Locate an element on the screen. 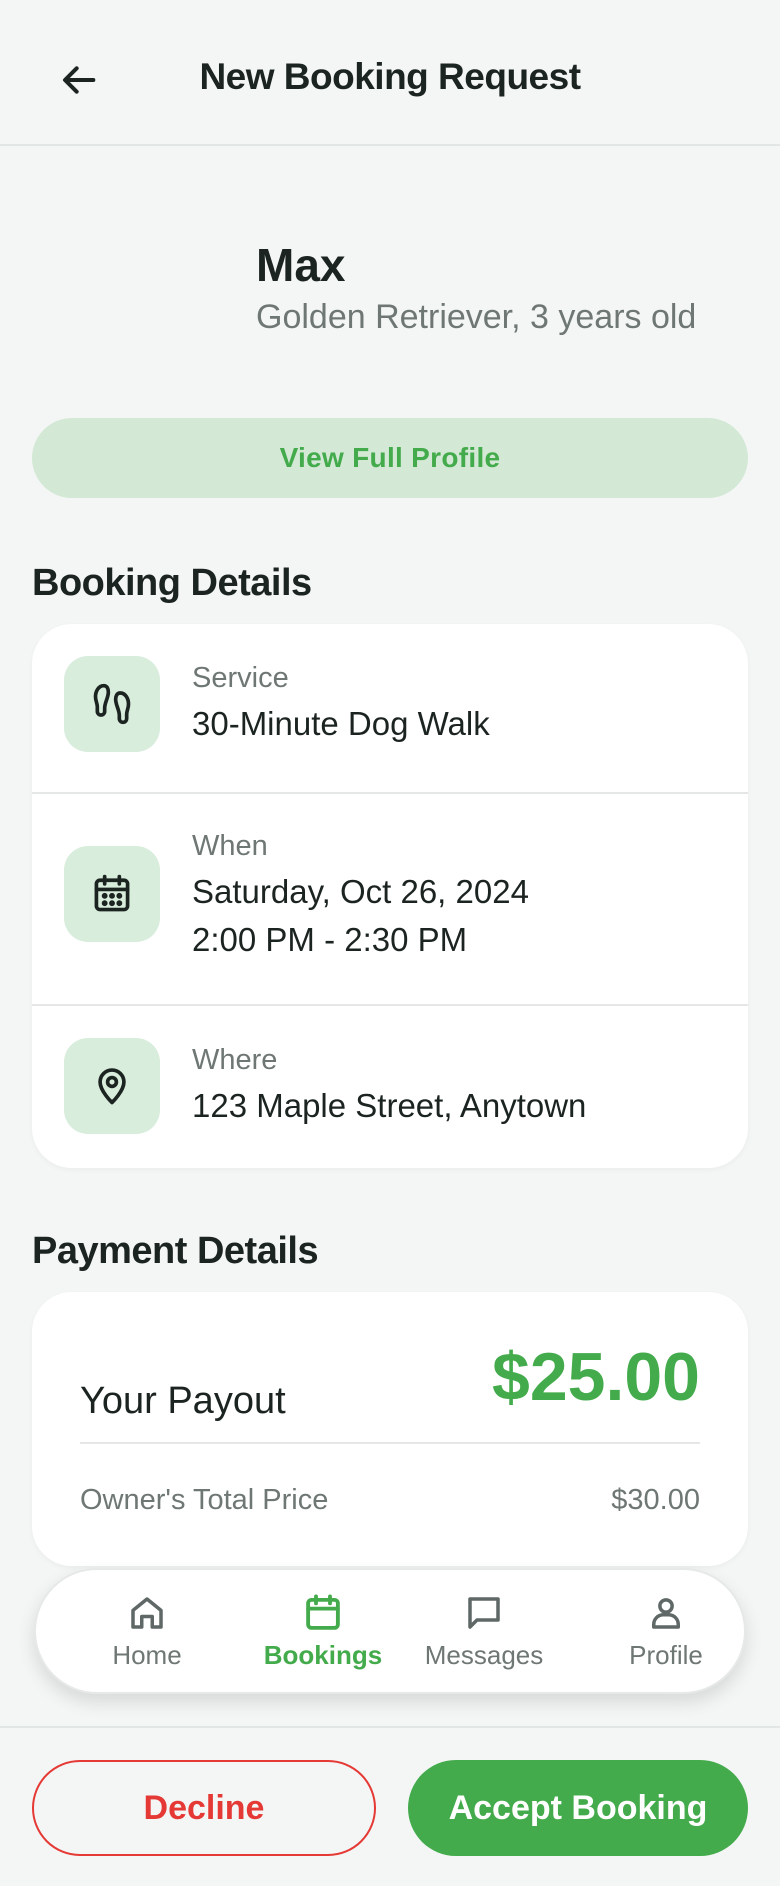 This screenshot has width=780, height=1886. map-pin-icon is located at coordinates (112, 1086).